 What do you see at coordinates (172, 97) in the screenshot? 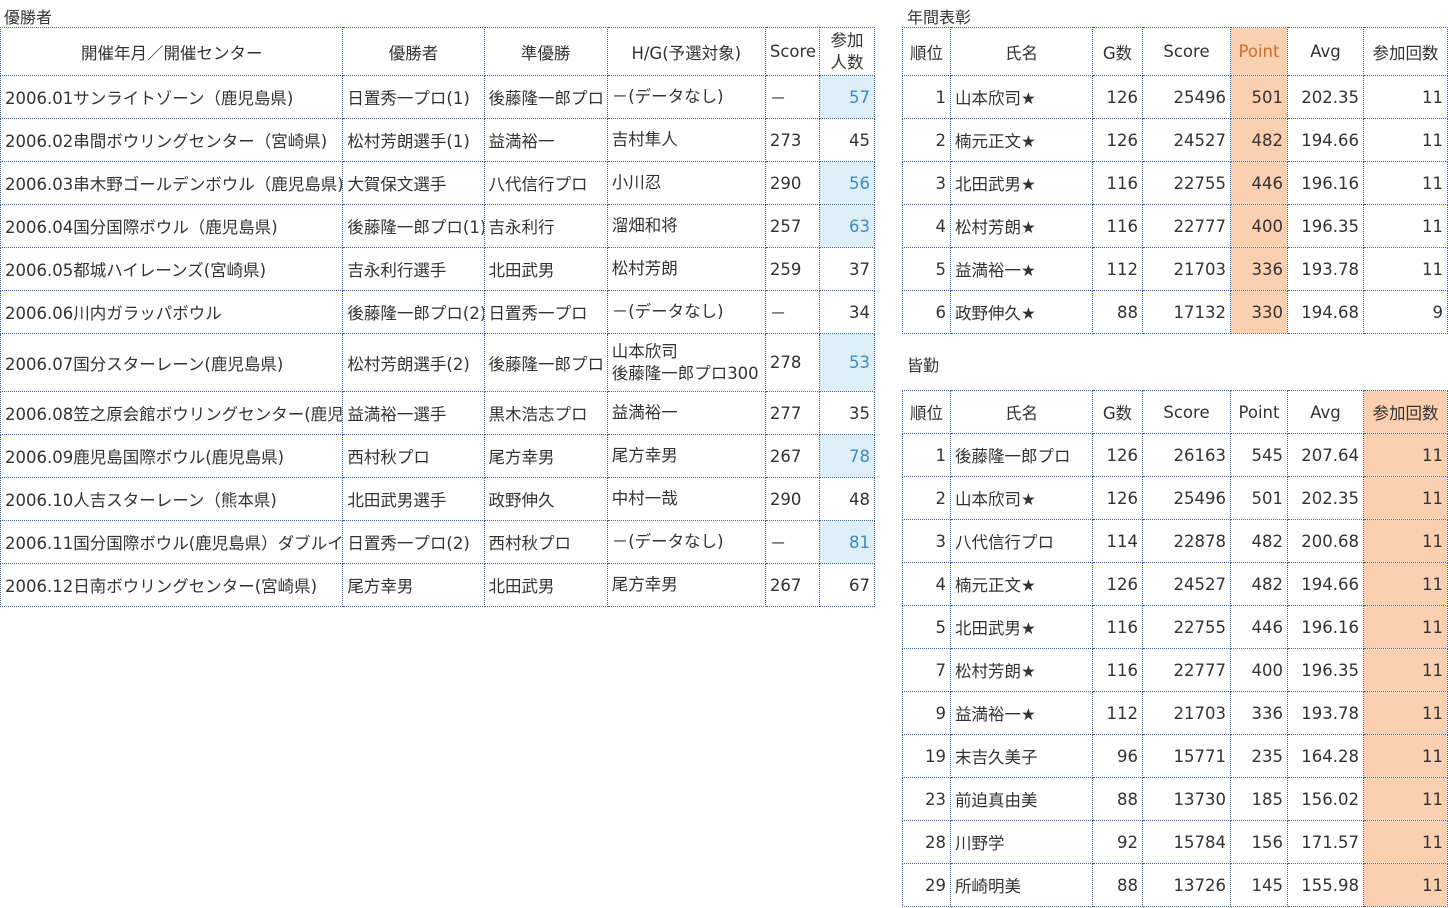
I see `event-cell: 2006.01サンライトゾーン（鹿児島県)` at bounding box center [172, 97].